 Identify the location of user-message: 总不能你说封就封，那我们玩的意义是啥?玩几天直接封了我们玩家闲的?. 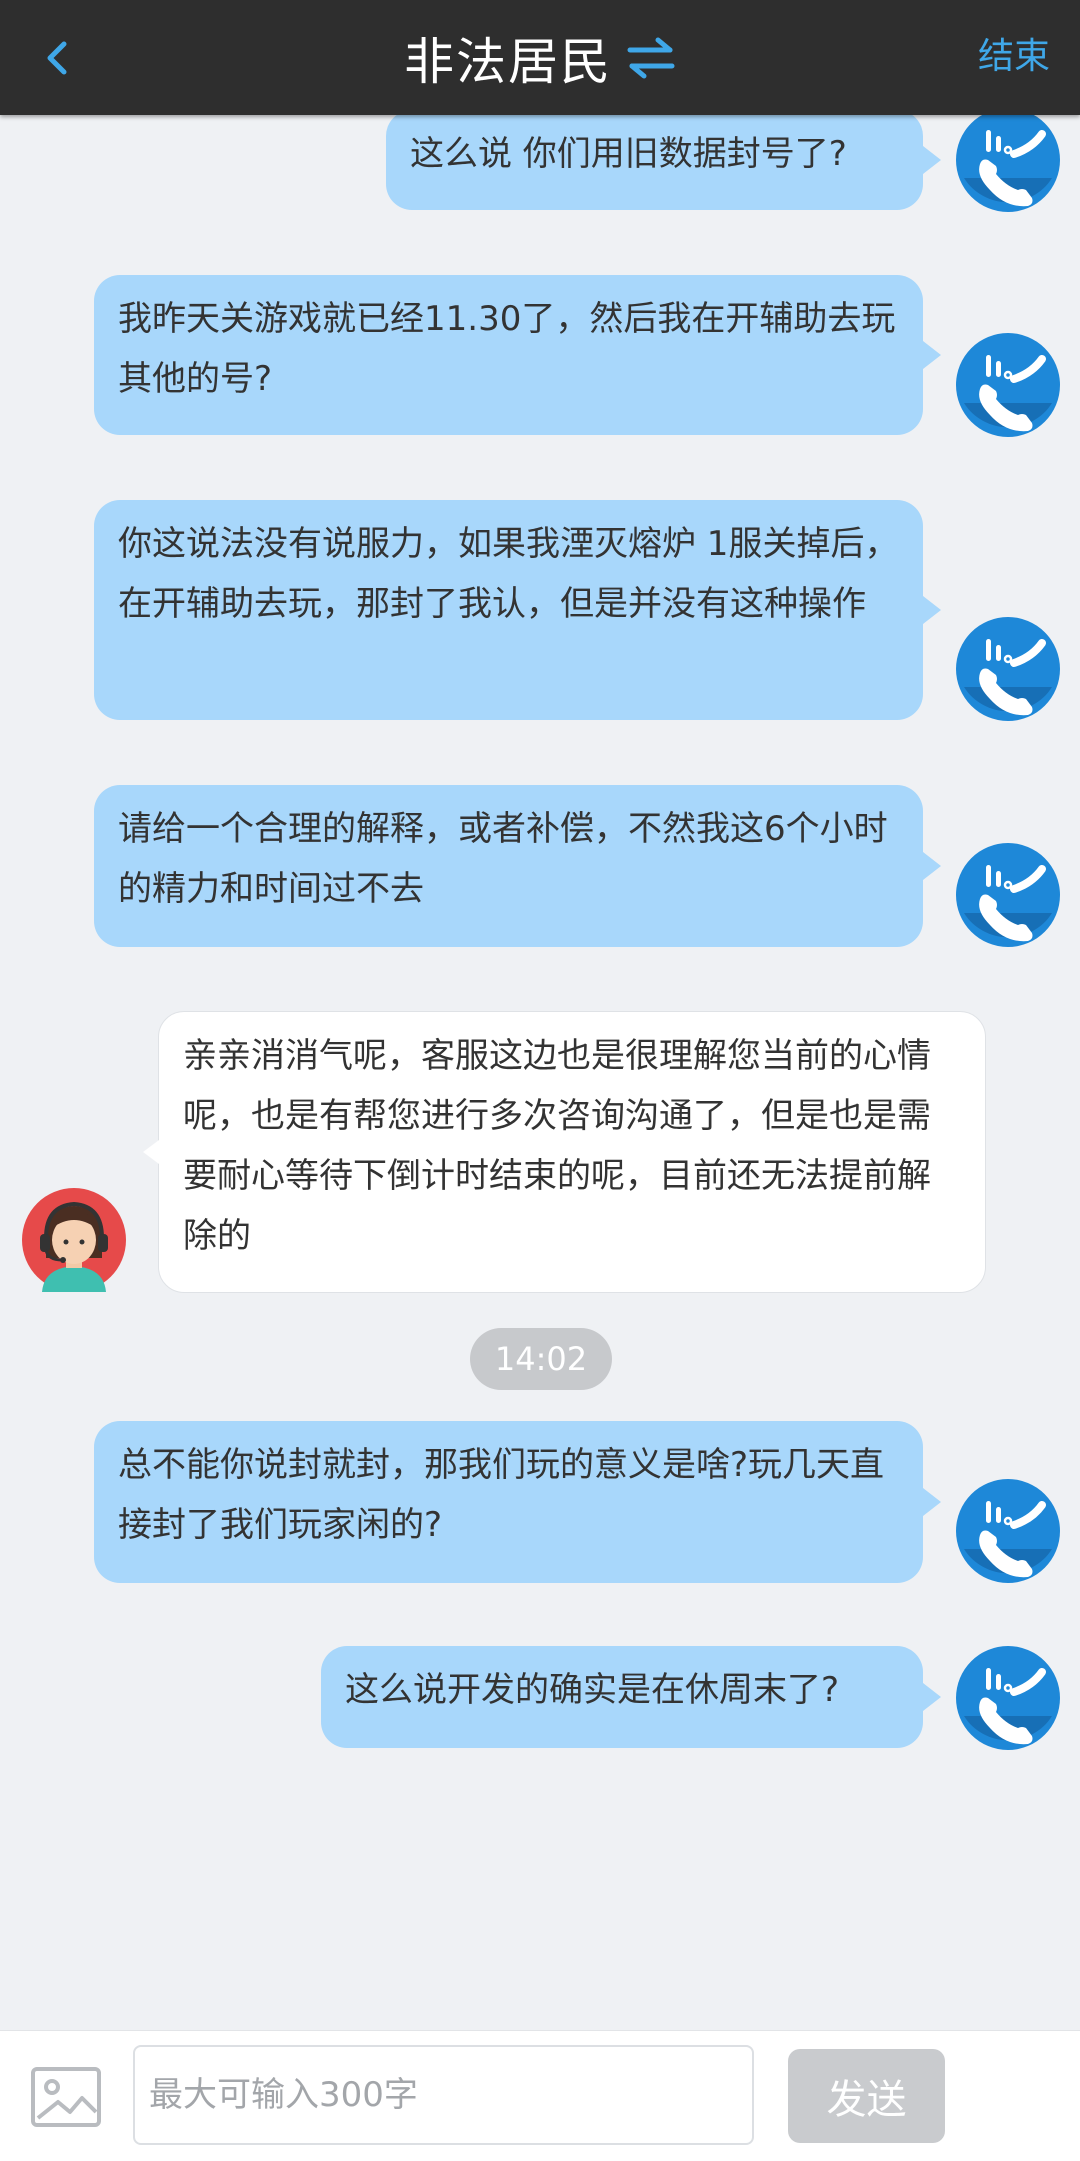
(517, 1502).